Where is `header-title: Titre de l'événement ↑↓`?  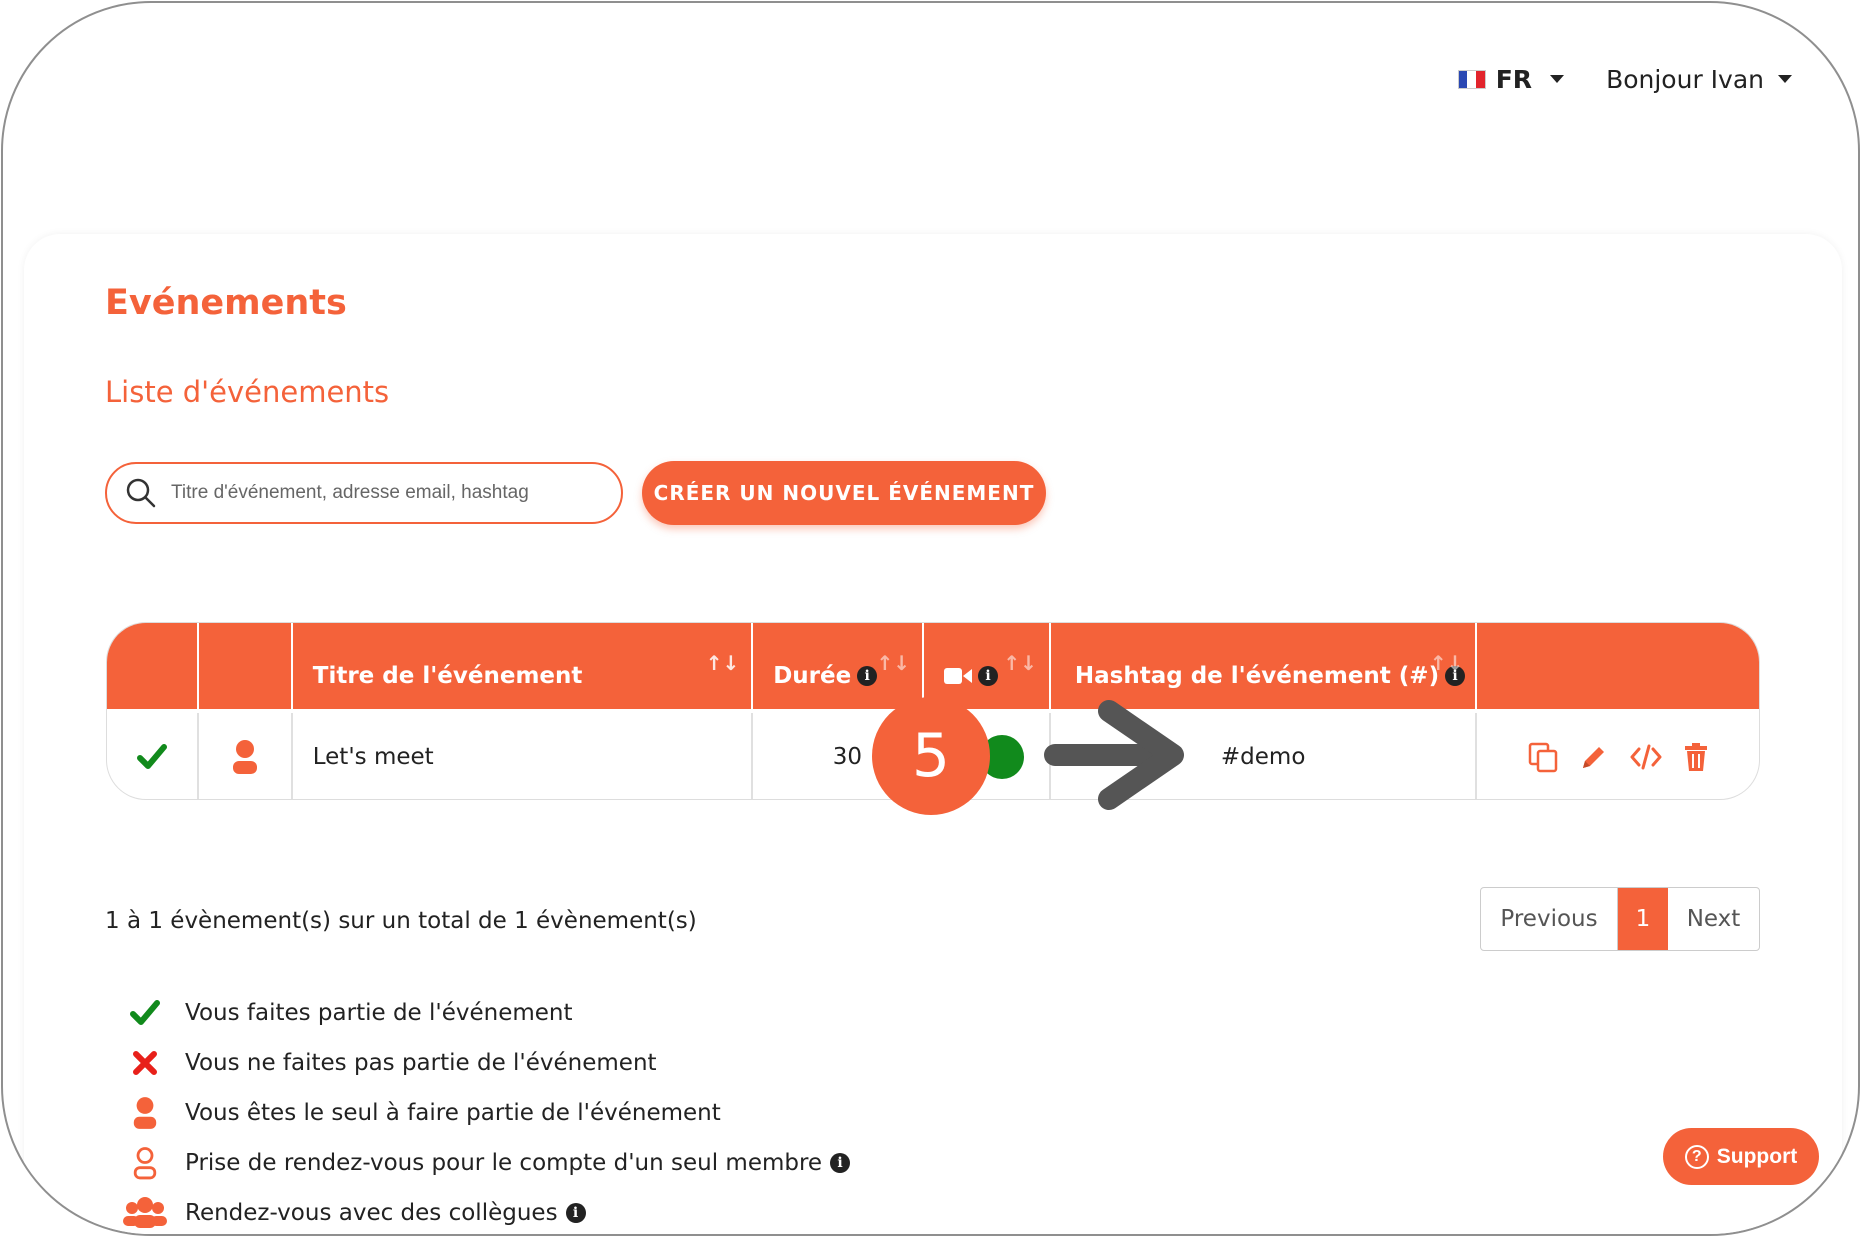 header-title: Titre de l'événement ↑↓ is located at coordinates (523, 666).